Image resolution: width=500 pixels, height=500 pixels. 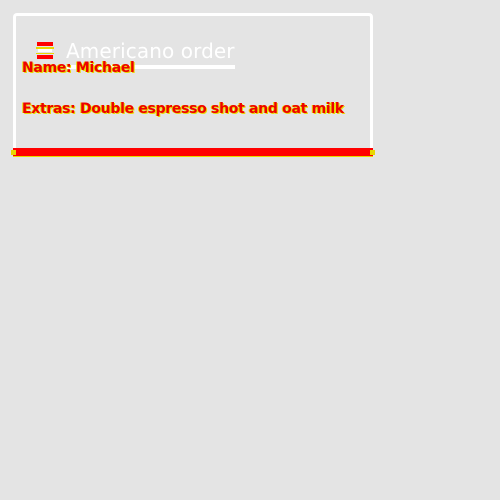 What do you see at coordinates (78, 68) in the screenshot?
I see `customer-name-field: Name: Michael` at bounding box center [78, 68].